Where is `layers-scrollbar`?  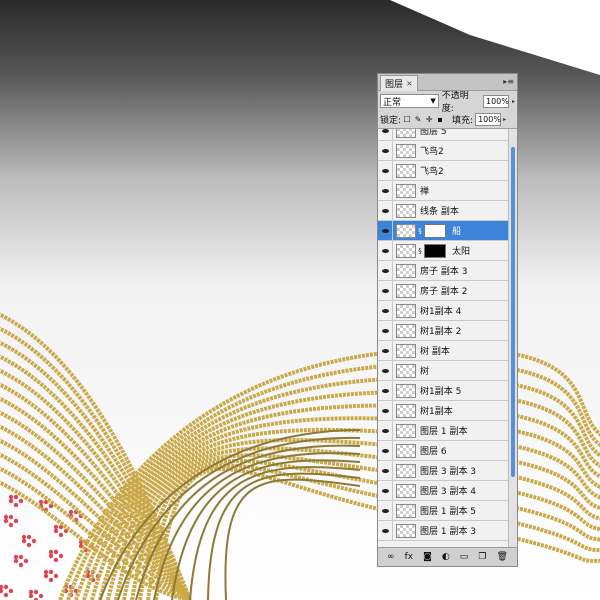
layers-scrollbar is located at coordinates (512, 339).